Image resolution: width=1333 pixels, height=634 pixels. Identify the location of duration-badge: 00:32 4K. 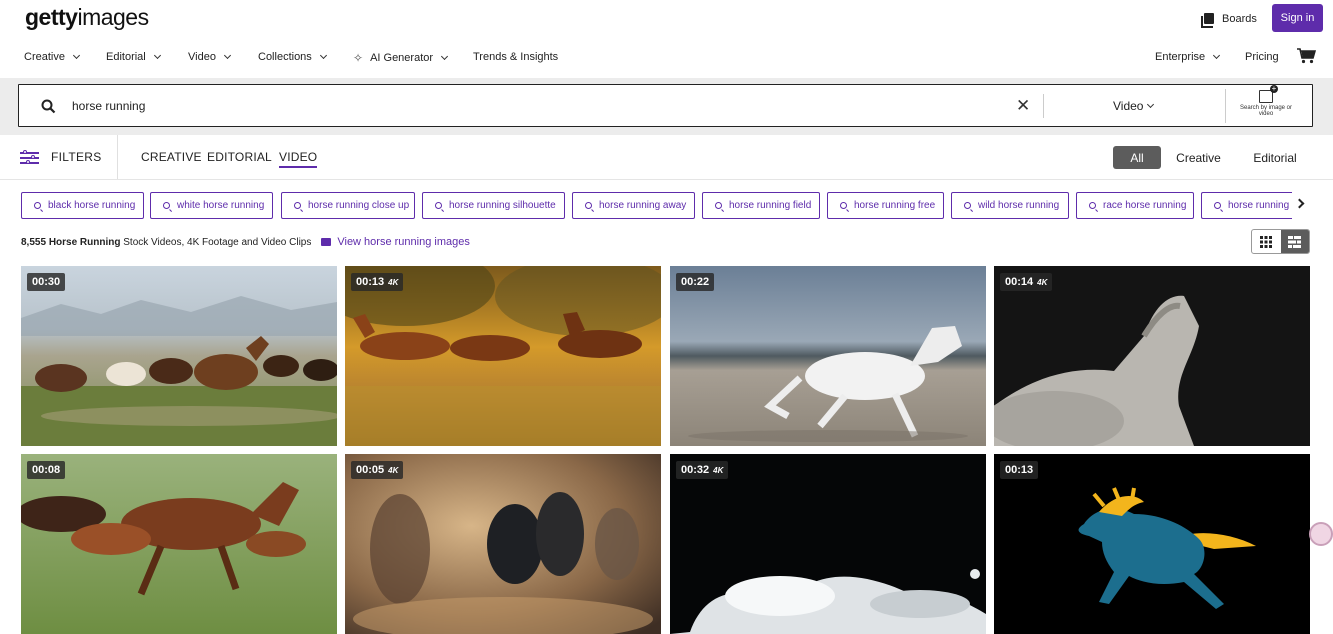
(702, 470).